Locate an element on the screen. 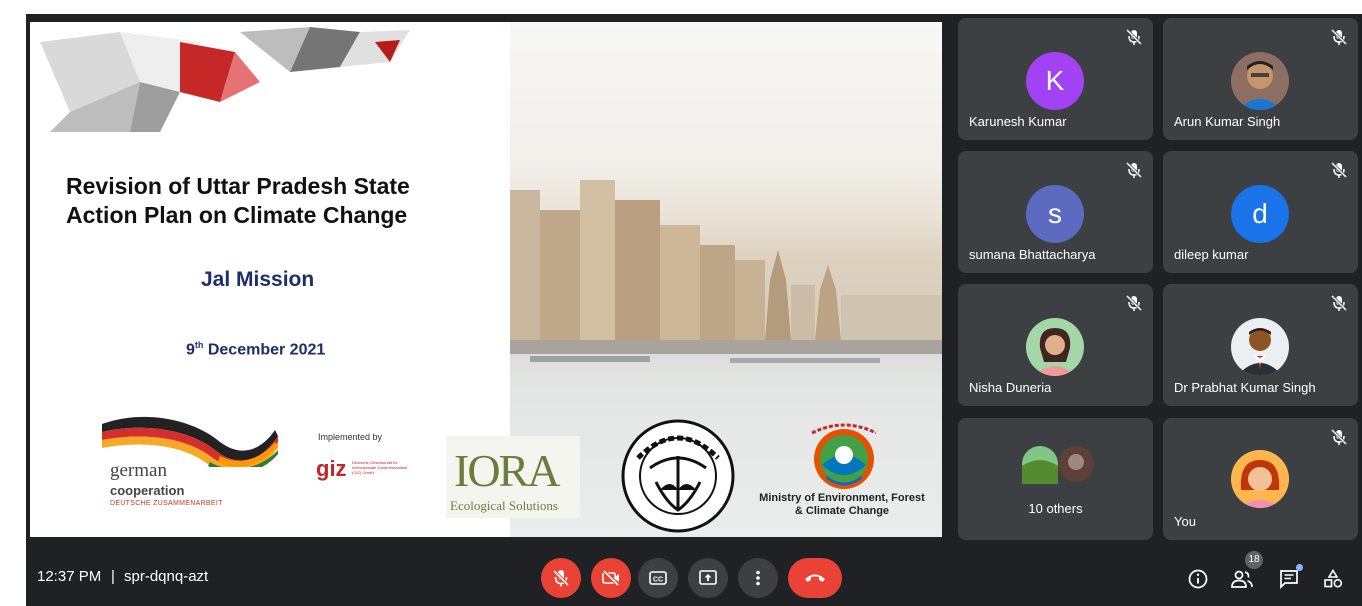 The image size is (1362, 606). meeting-details-button is located at coordinates (1198, 579).